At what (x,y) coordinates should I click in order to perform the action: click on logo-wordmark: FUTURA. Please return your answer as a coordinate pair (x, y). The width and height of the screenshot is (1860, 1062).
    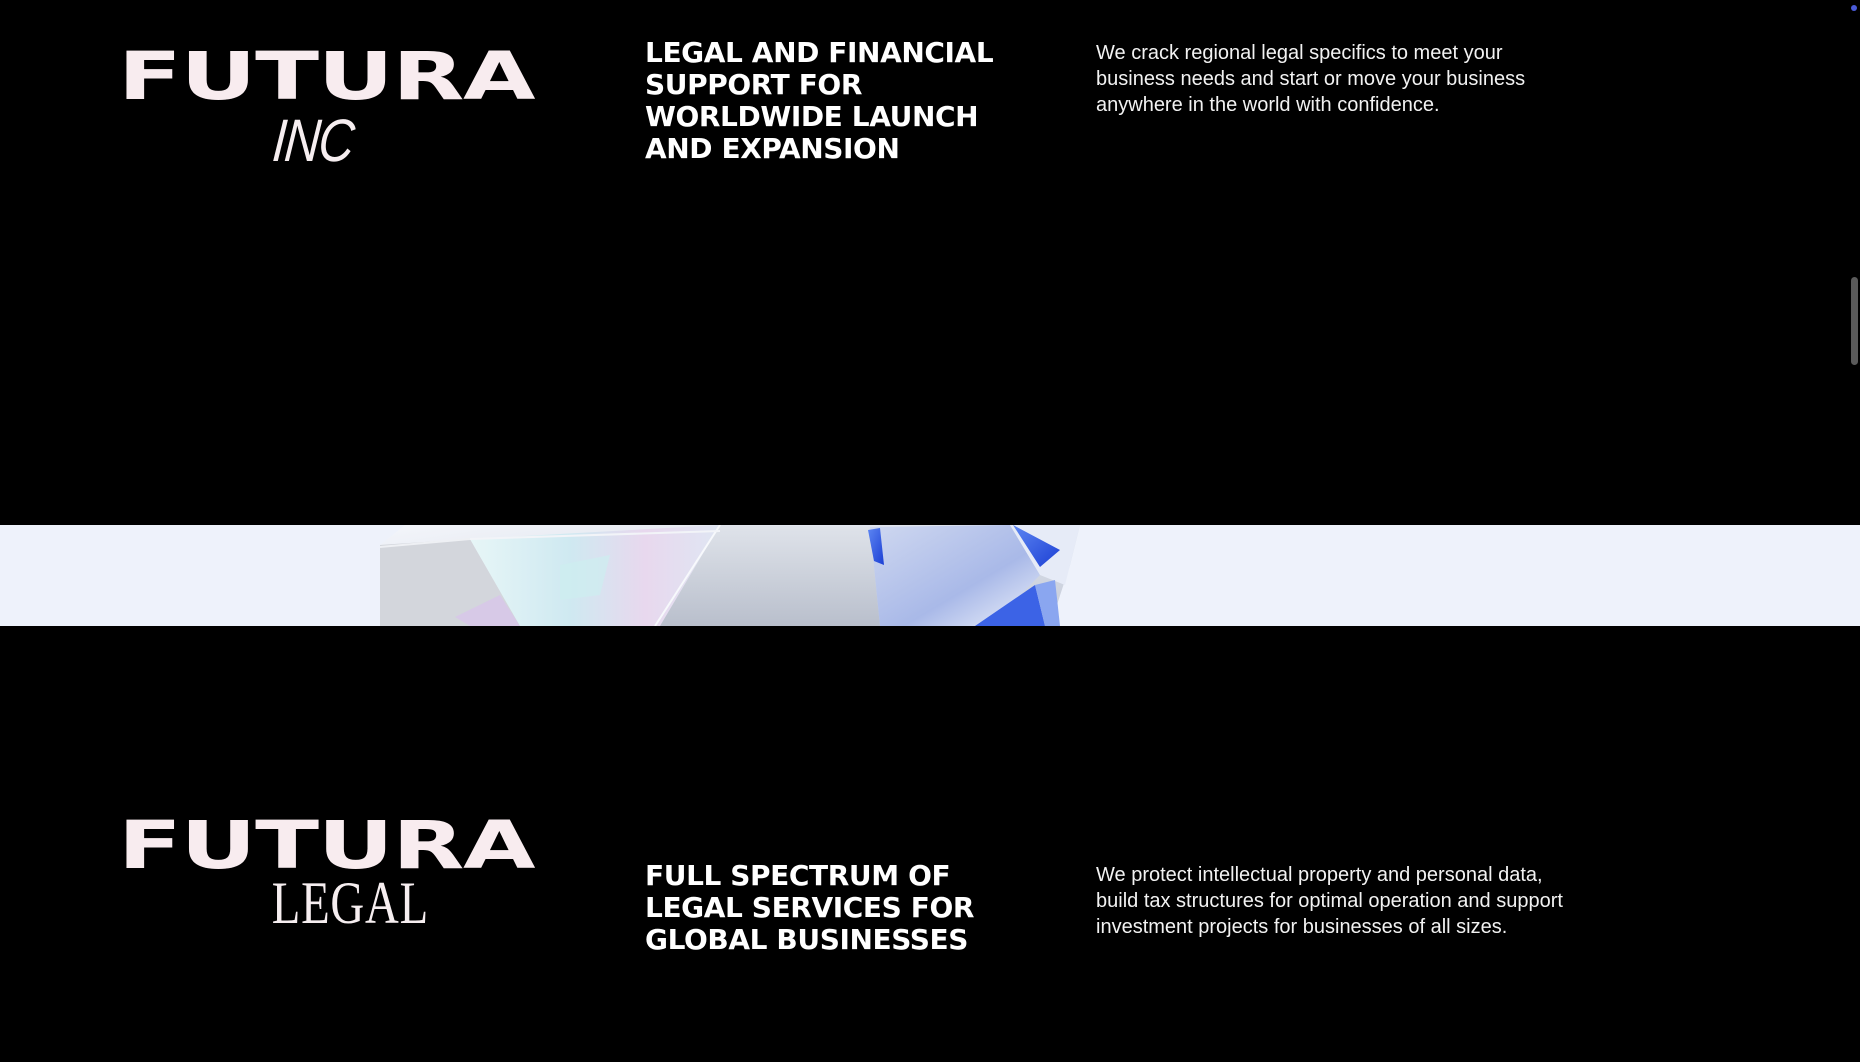
    Looking at the image, I should click on (326, 76).